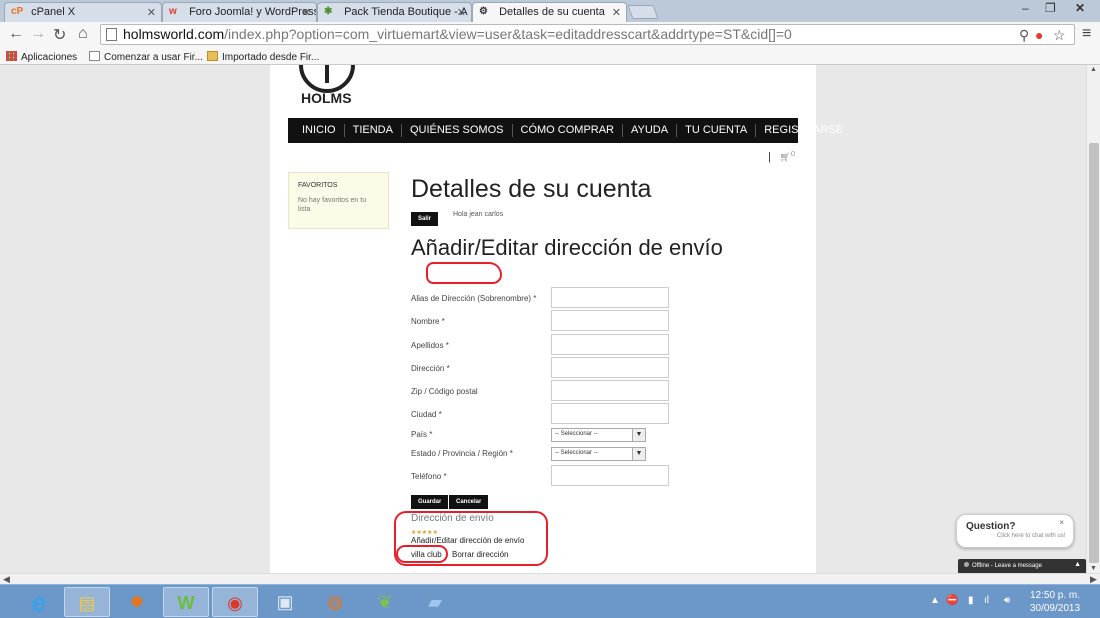  What do you see at coordinates (335, 602) in the screenshot?
I see `firefox-icon: ◍` at bounding box center [335, 602].